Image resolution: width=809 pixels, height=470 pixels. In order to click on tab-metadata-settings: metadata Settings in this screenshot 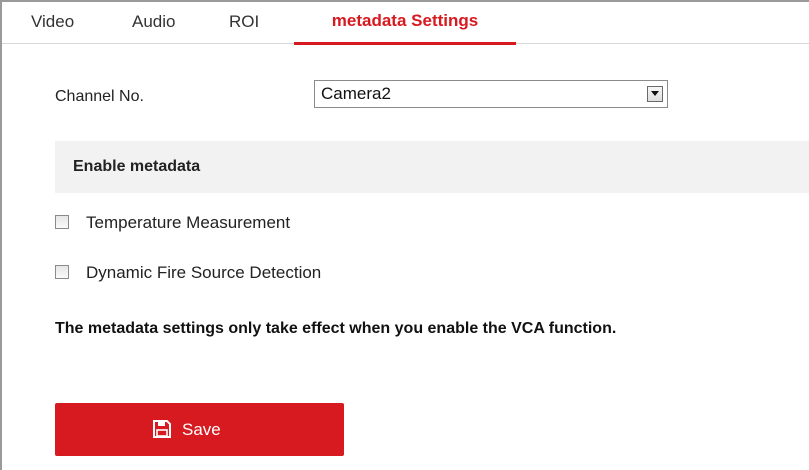, I will do `click(405, 23)`.